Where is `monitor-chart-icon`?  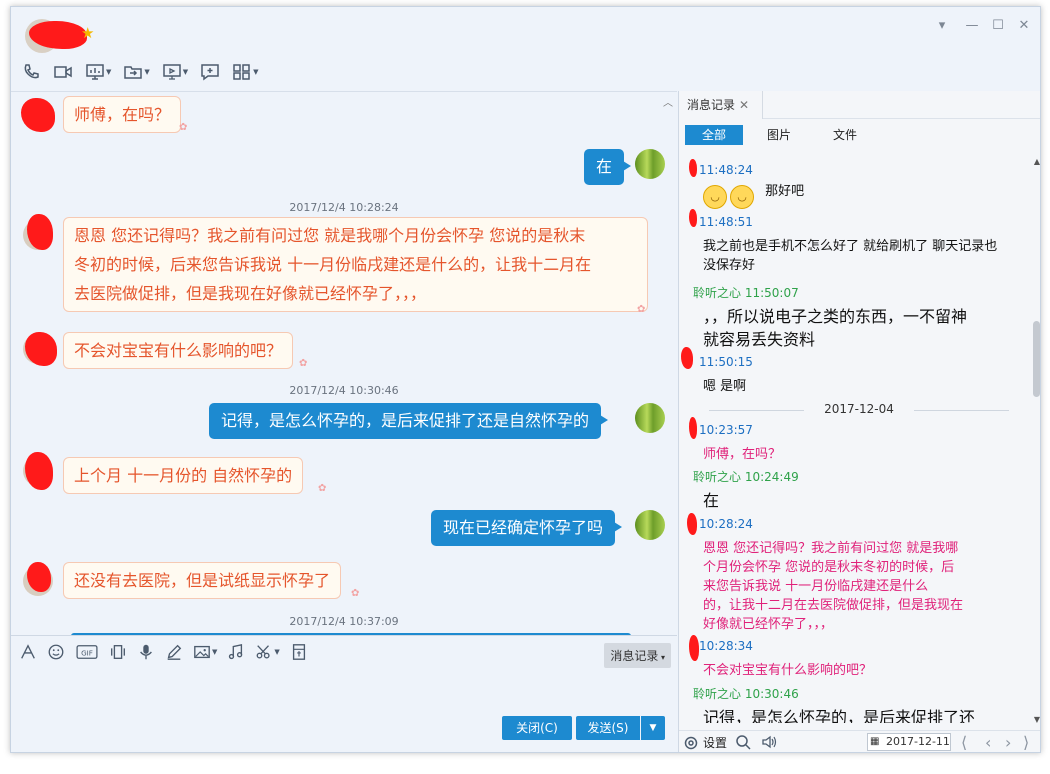
monitor-chart-icon is located at coordinates (95, 72).